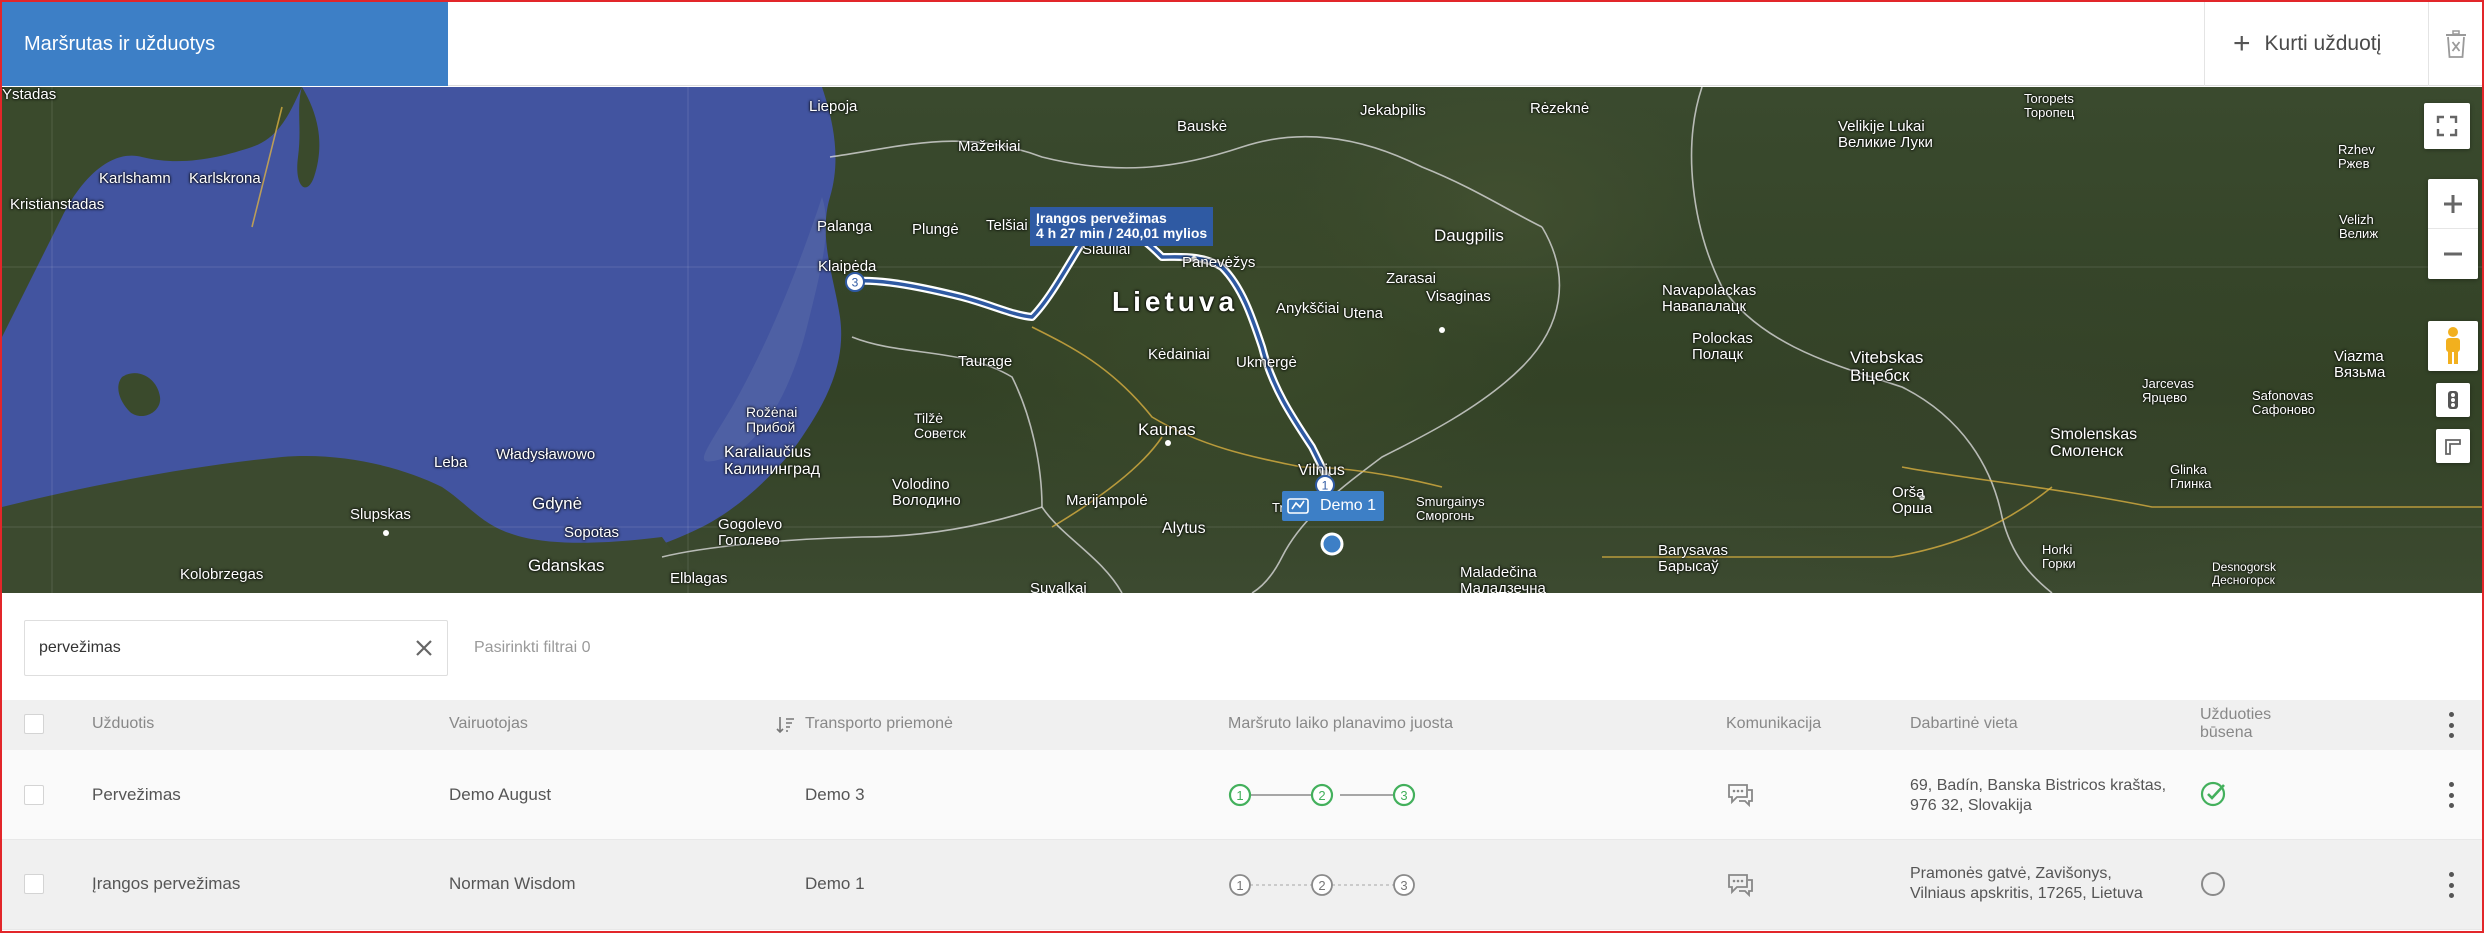 This screenshot has height=933, width=2484. What do you see at coordinates (225, 44) in the screenshot?
I see `page-title: Maršrutas ir užduotys` at bounding box center [225, 44].